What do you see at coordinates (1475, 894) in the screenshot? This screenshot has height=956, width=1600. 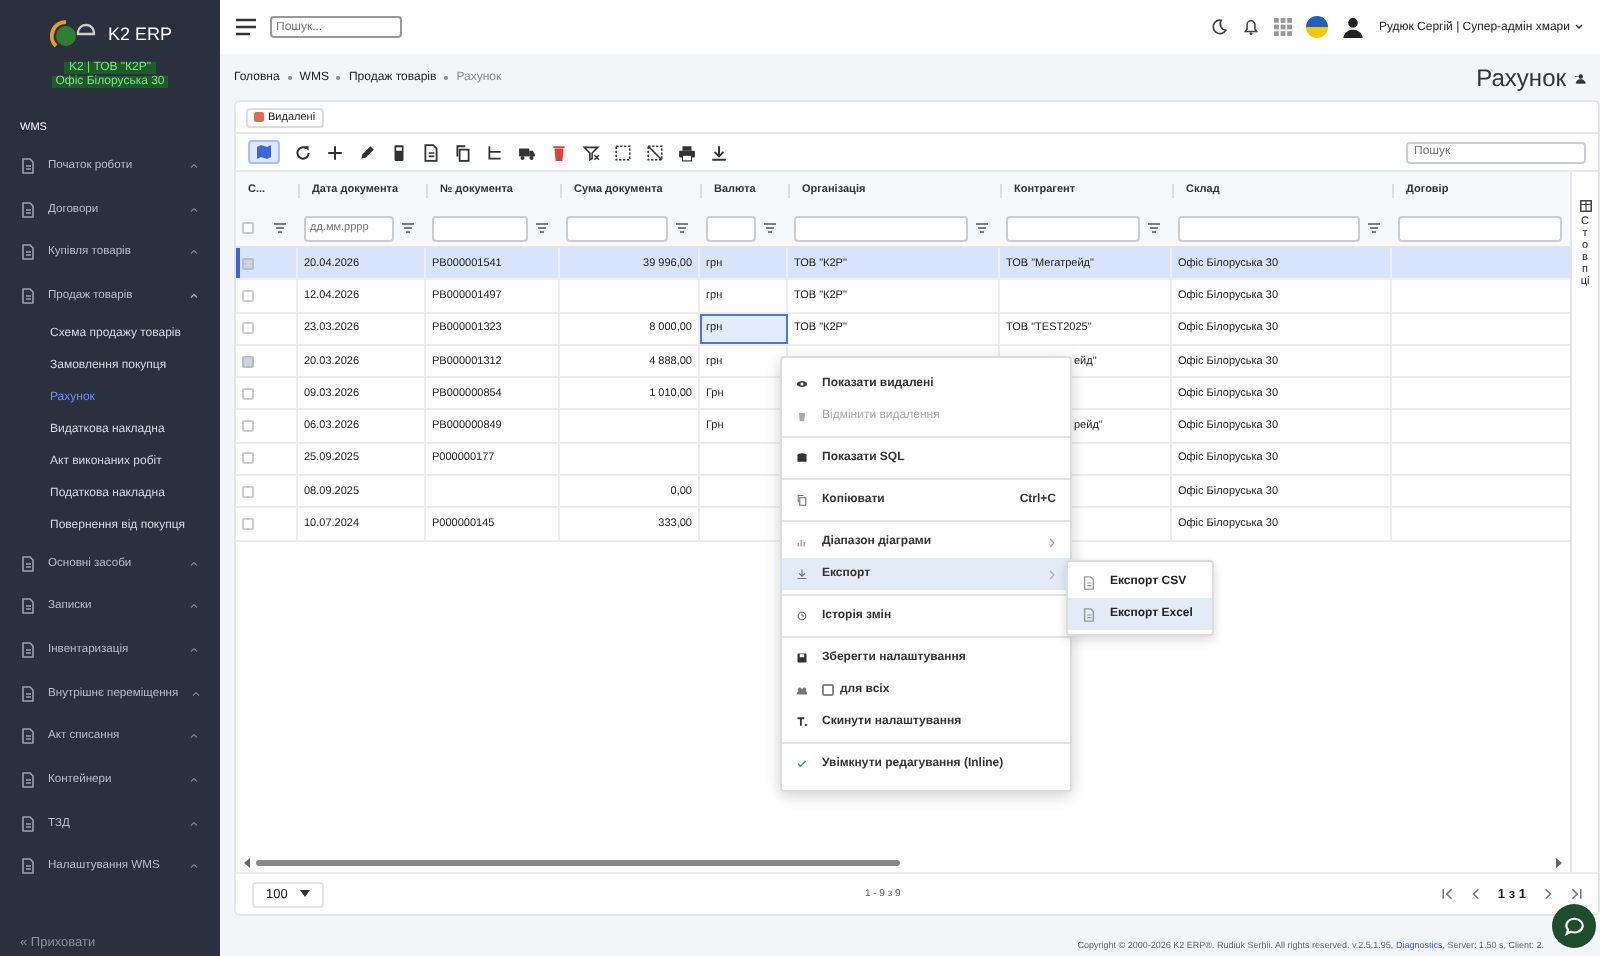 I see `previous-page-icon` at bounding box center [1475, 894].